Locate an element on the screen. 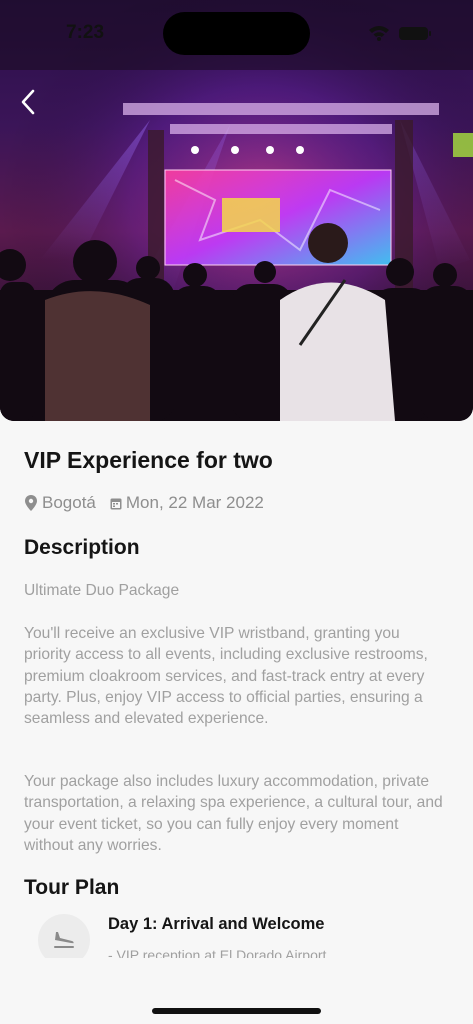  plane-landing-icon is located at coordinates (64, 940).